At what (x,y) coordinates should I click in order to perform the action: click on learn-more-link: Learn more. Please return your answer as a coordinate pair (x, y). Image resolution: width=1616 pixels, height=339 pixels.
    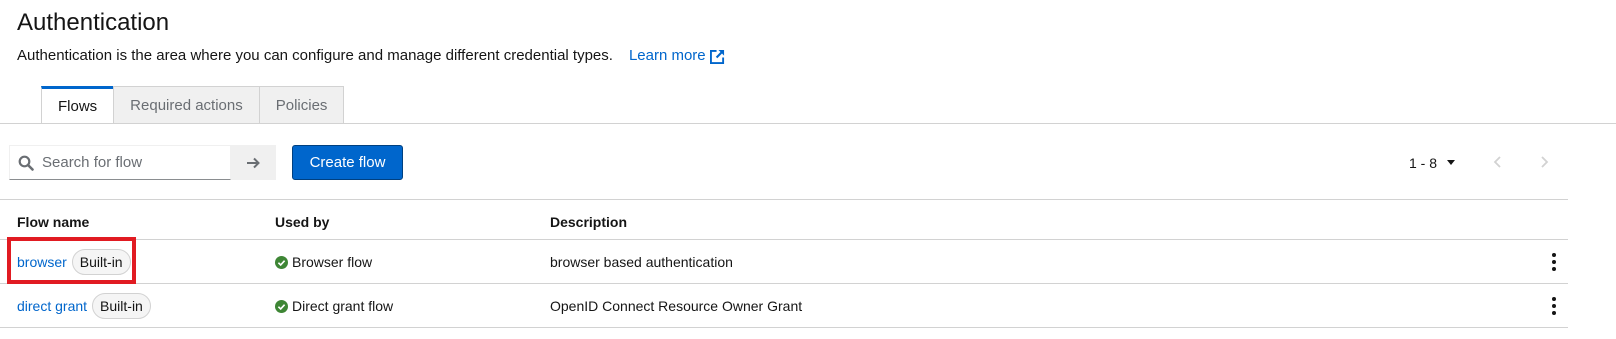
    Looking at the image, I should click on (677, 56).